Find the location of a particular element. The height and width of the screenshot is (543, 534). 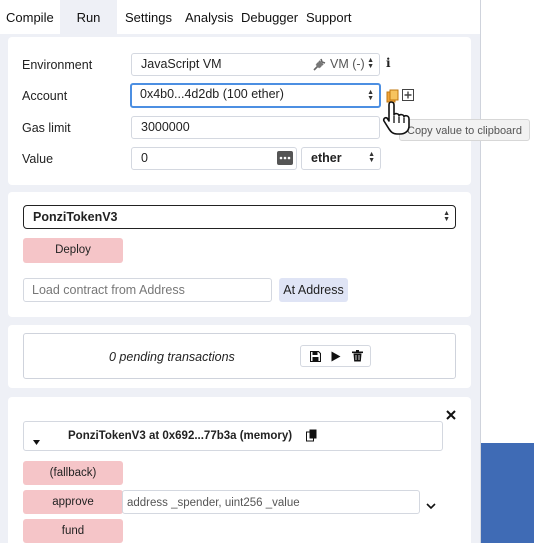

tab-analysis: Analysis is located at coordinates (209, 17).